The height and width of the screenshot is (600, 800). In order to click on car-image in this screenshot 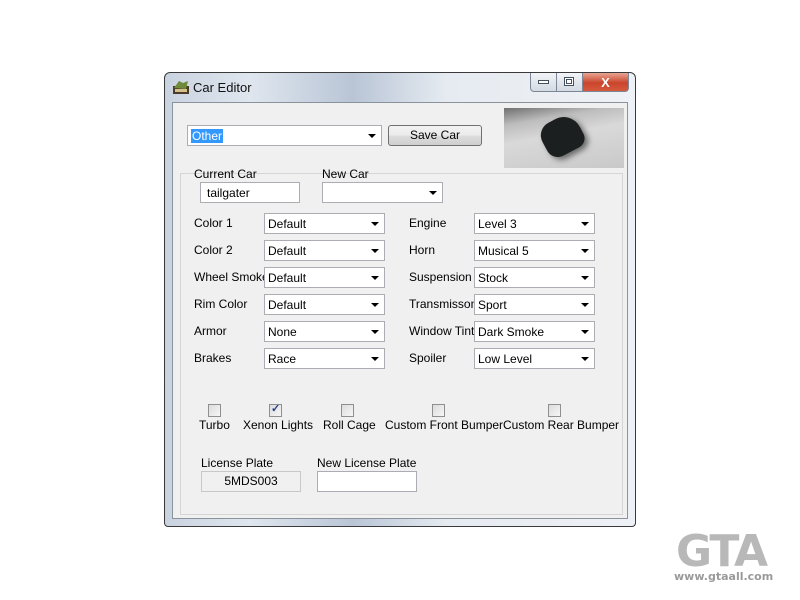, I will do `click(562, 136)`.